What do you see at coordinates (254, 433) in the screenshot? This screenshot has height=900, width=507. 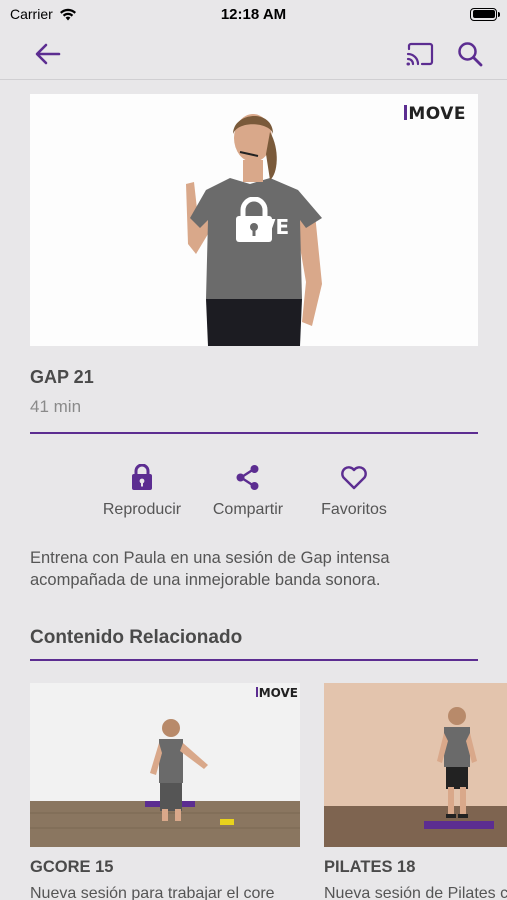 I see `divider` at bounding box center [254, 433].